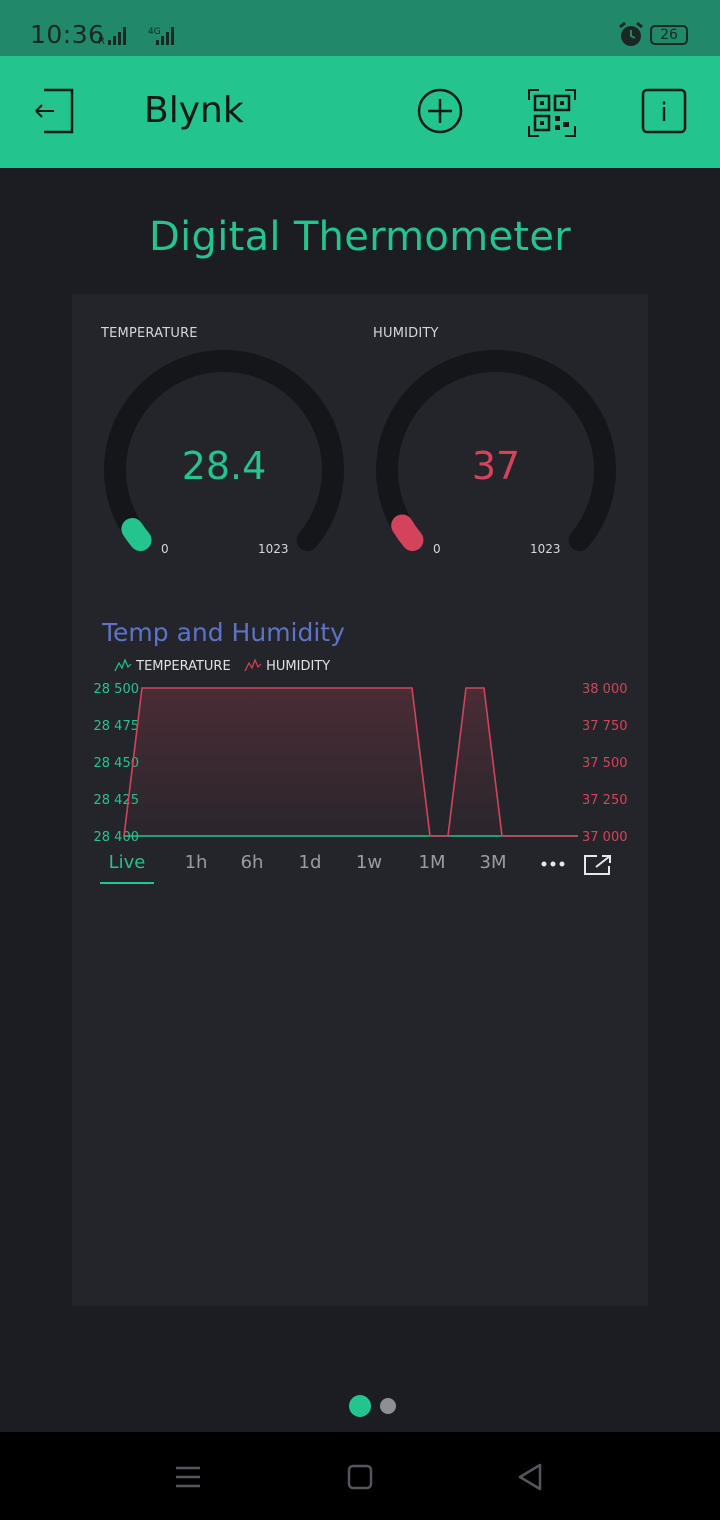 The image size is (720, 1520). Describe the element at coordinates (117, 689) in the screenshot. I see `y-left-tick: 28 500` at that location.